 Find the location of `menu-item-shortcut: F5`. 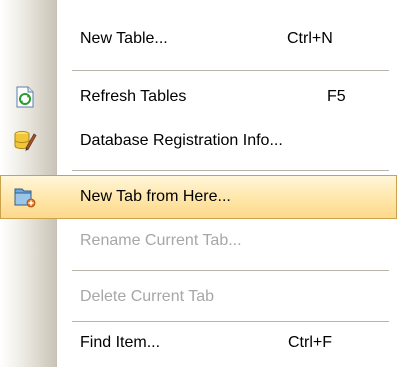

menu-item-shortcut: F5 is located at coordinates (336, 96).